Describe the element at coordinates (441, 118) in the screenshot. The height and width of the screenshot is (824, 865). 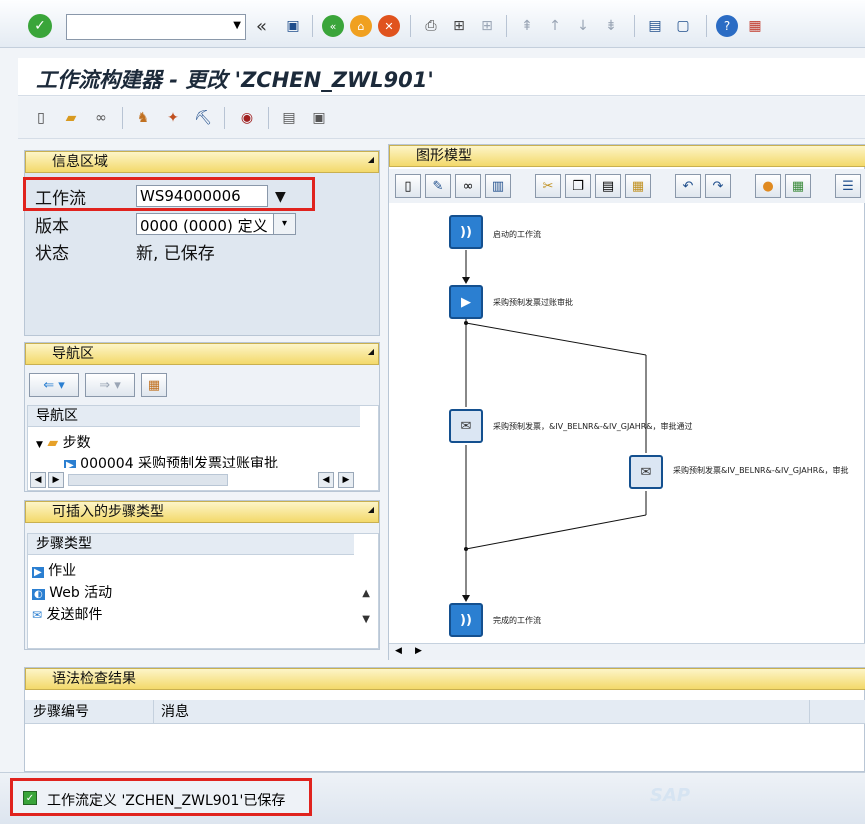
I see `application-toolbar: ▯ ▰ ∞ ♞ ✦ ⛏ ◉ ▤ ▣` at that location.